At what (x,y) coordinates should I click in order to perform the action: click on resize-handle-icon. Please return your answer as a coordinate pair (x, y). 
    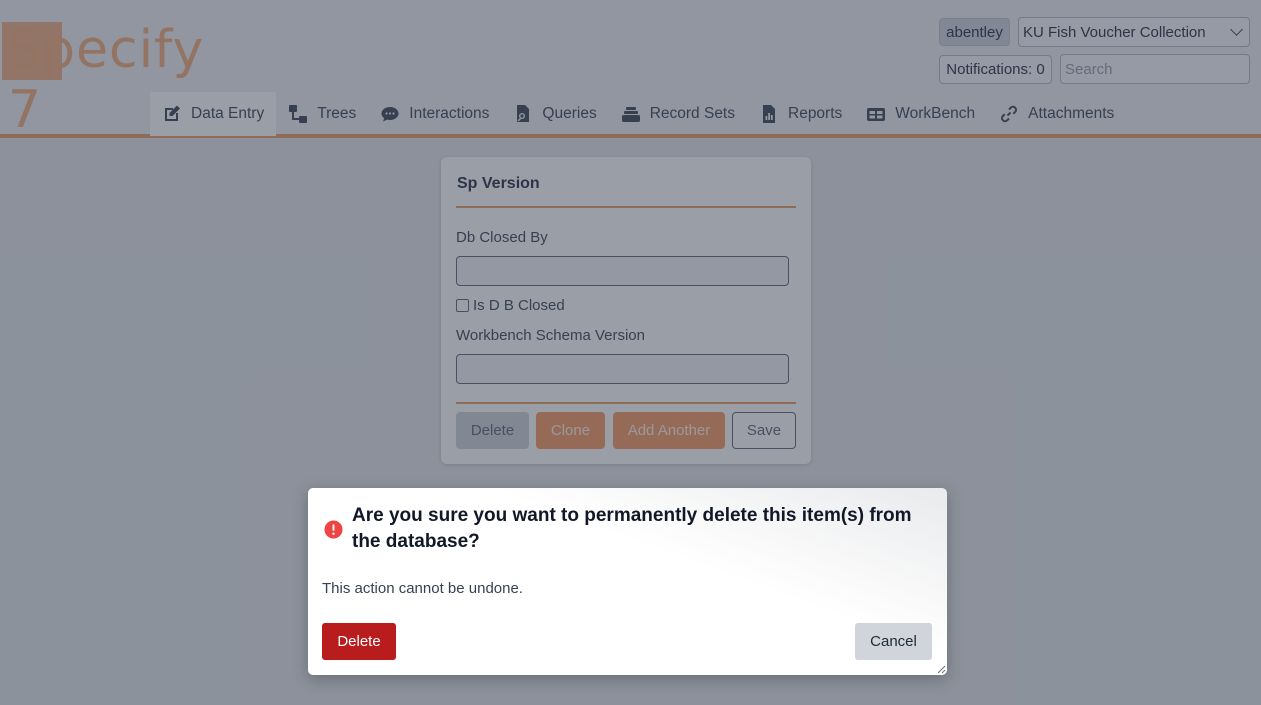
    Looking at the image, I should click on (941, 669).